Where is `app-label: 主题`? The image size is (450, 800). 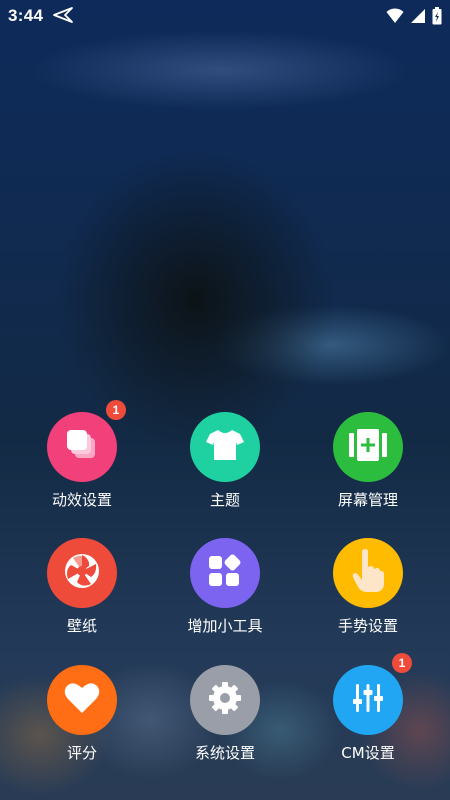
app-label: 主题 is located at coordinates (224, 500).